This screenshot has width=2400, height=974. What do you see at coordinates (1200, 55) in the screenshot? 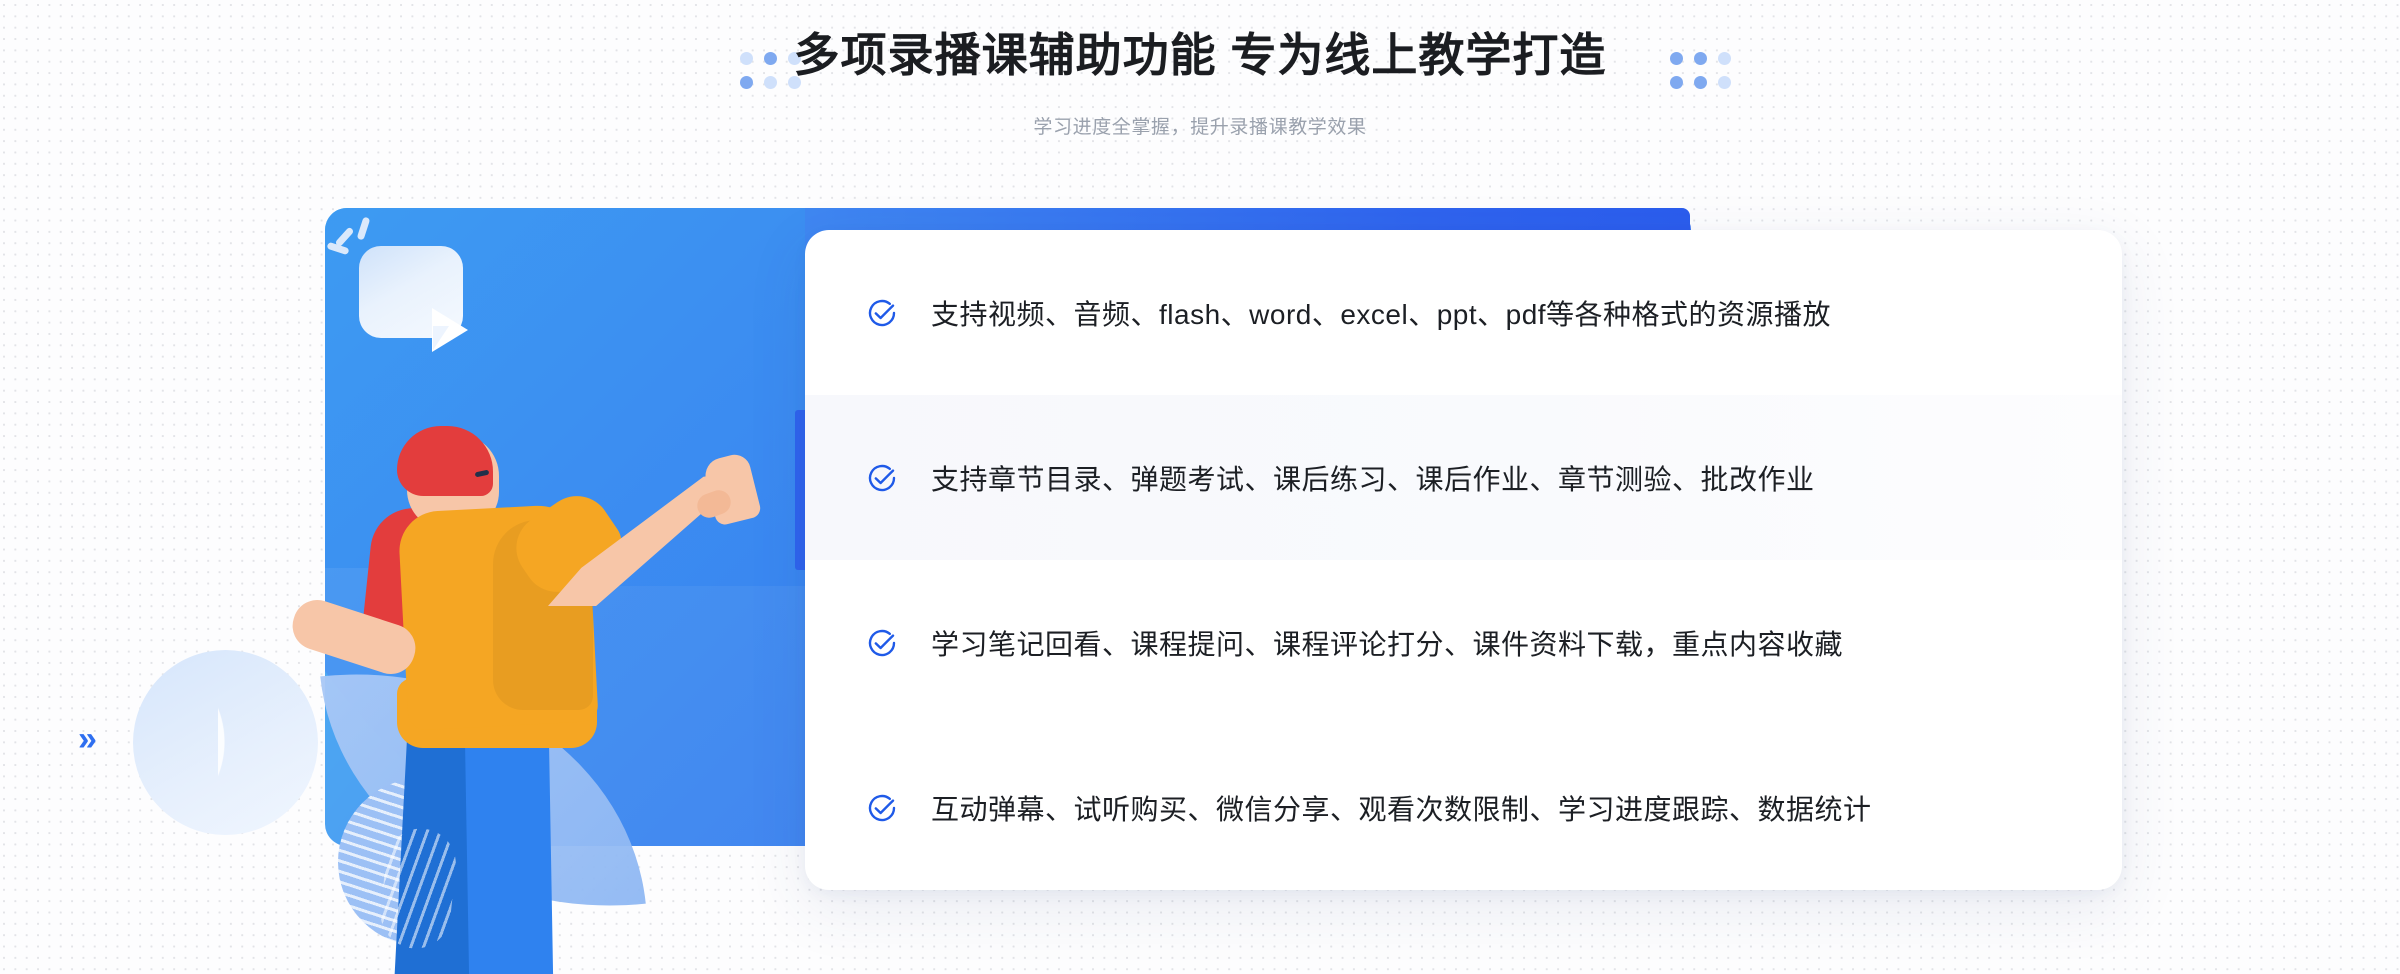
I see `page-title: 多项录播课辅助功能 专为线上教学打造` at bounding box center [1200, 55].